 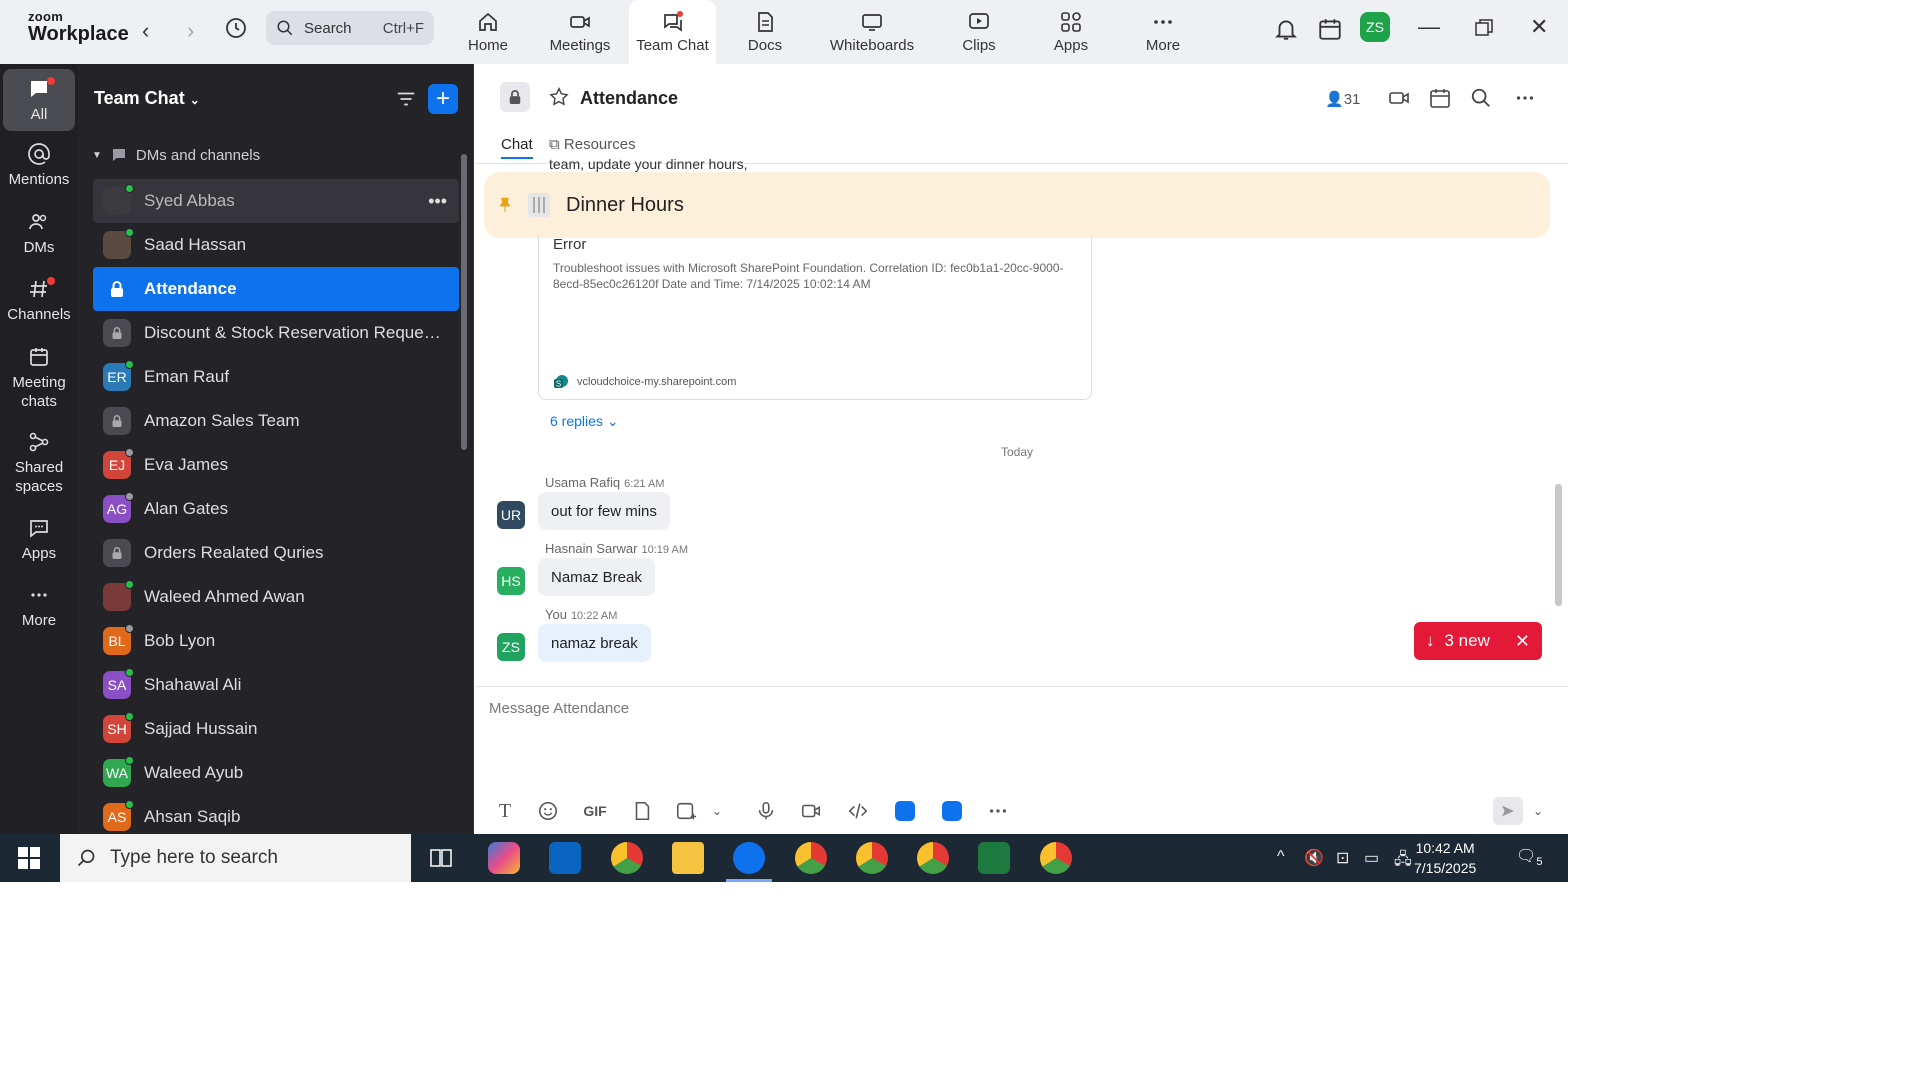 What do you see at coordinates (1403, 861) in the screenshot?
I see `network-icon: 🖧` at bounding box center [1403, 861].